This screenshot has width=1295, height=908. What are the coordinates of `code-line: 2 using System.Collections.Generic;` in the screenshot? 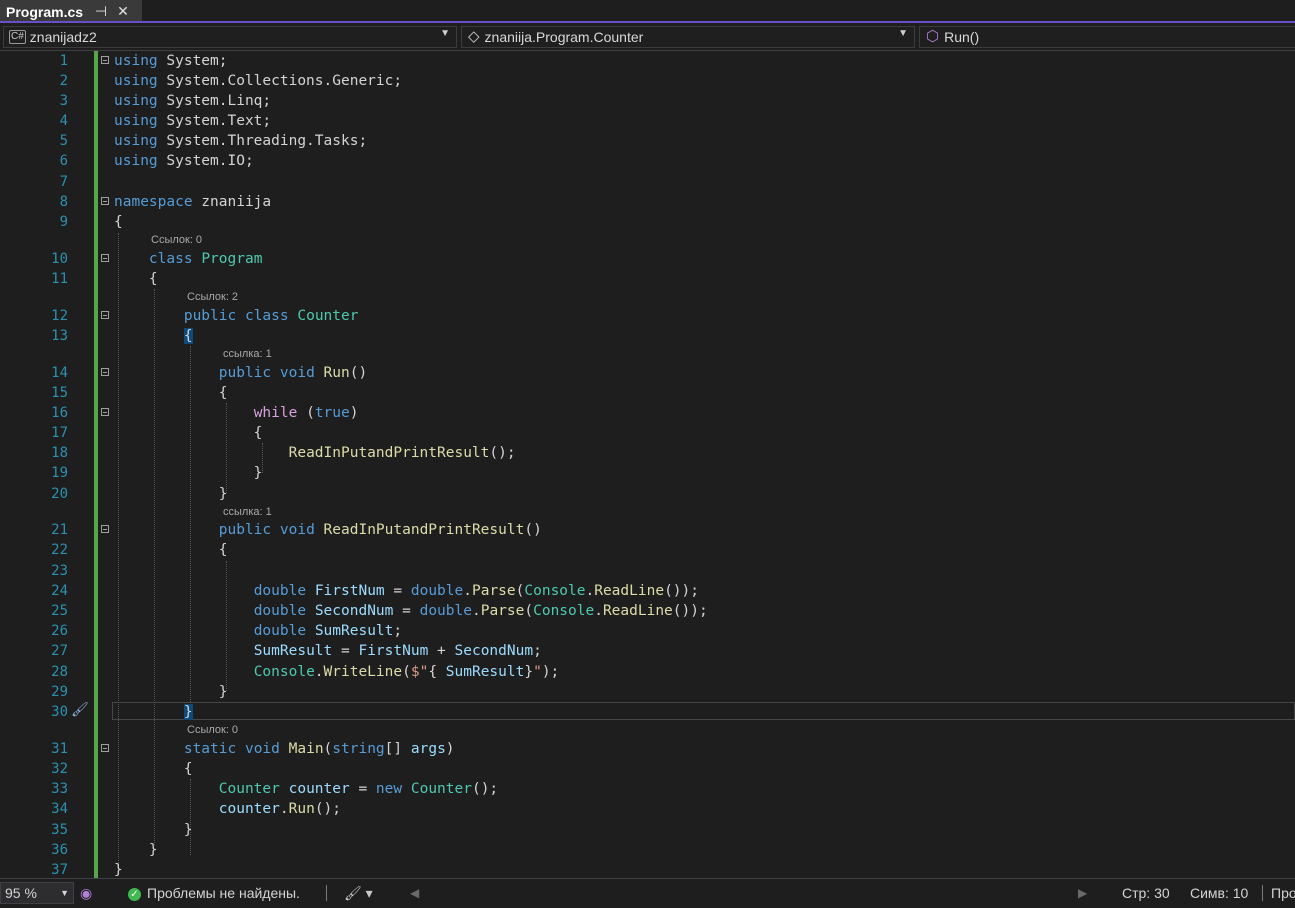 It's located at (647, 81).